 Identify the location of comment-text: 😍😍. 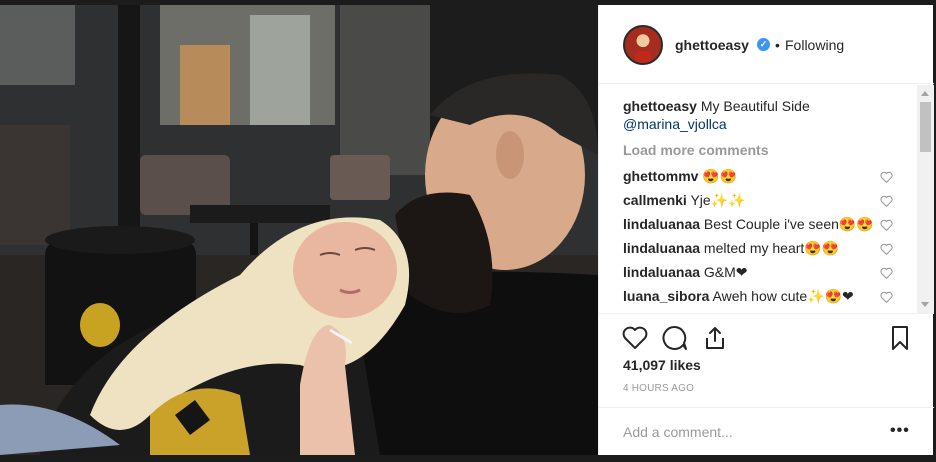
(720, 176).